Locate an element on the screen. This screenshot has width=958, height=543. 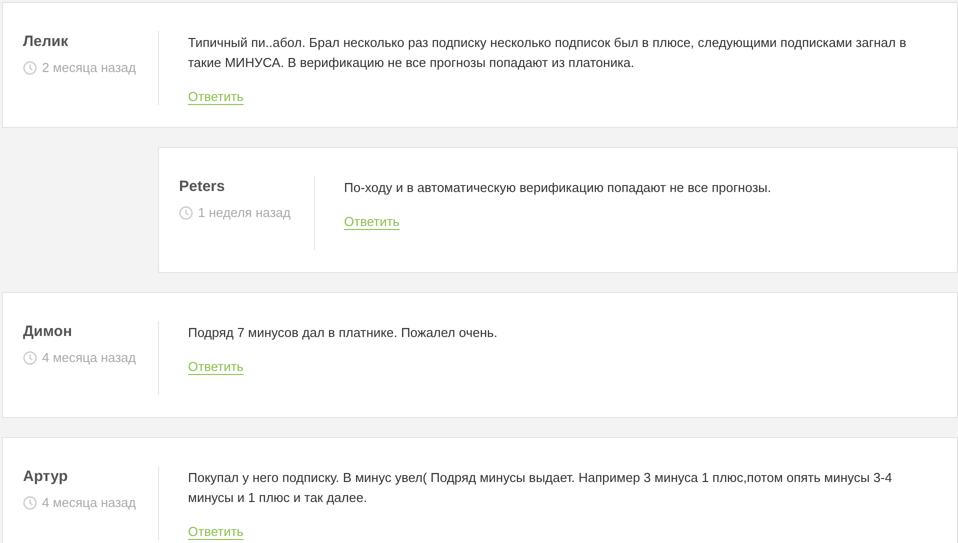
comment-author: Димон is located at coordinates (48, 331).